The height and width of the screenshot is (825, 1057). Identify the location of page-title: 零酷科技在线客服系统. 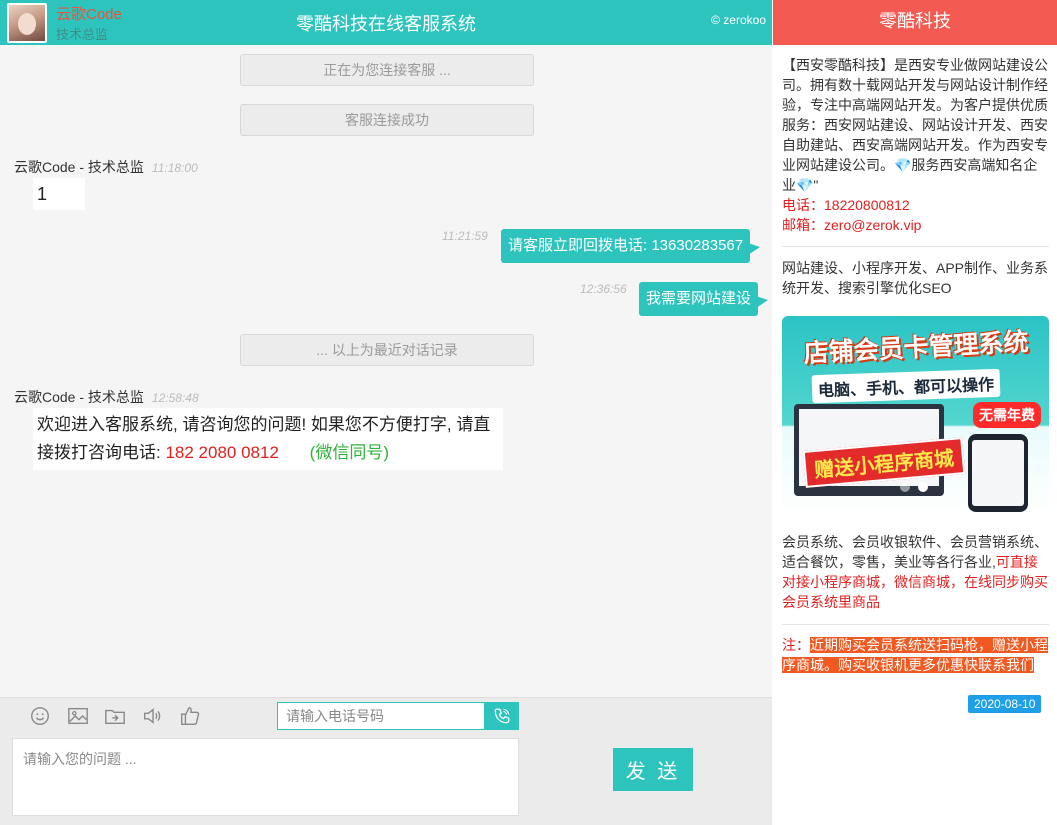
(386, 24).